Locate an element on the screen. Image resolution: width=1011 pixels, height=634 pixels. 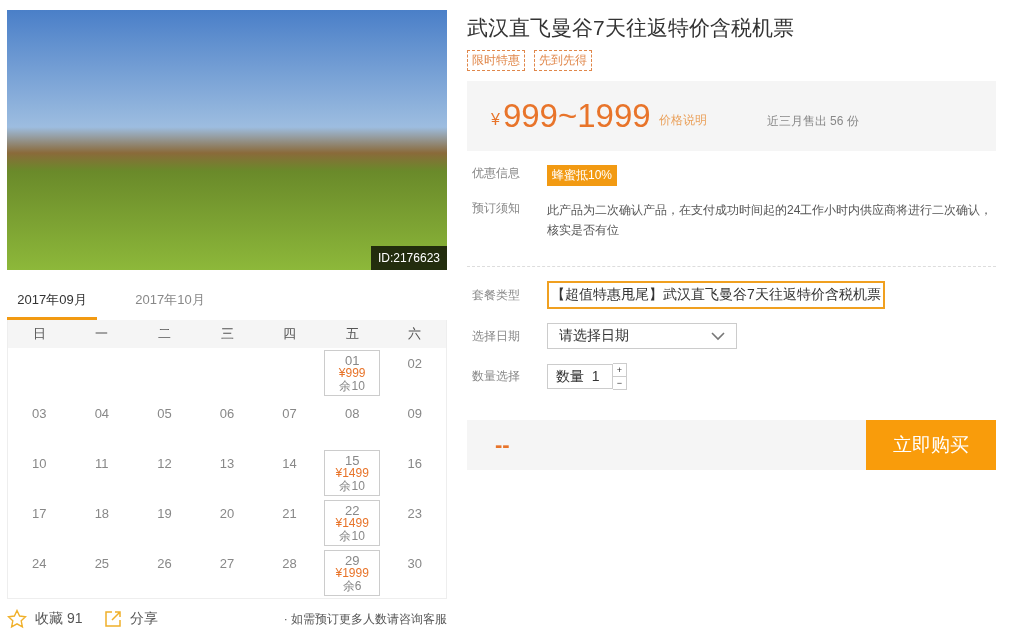
chevron-down-icon is located at coordinates (718, 336).